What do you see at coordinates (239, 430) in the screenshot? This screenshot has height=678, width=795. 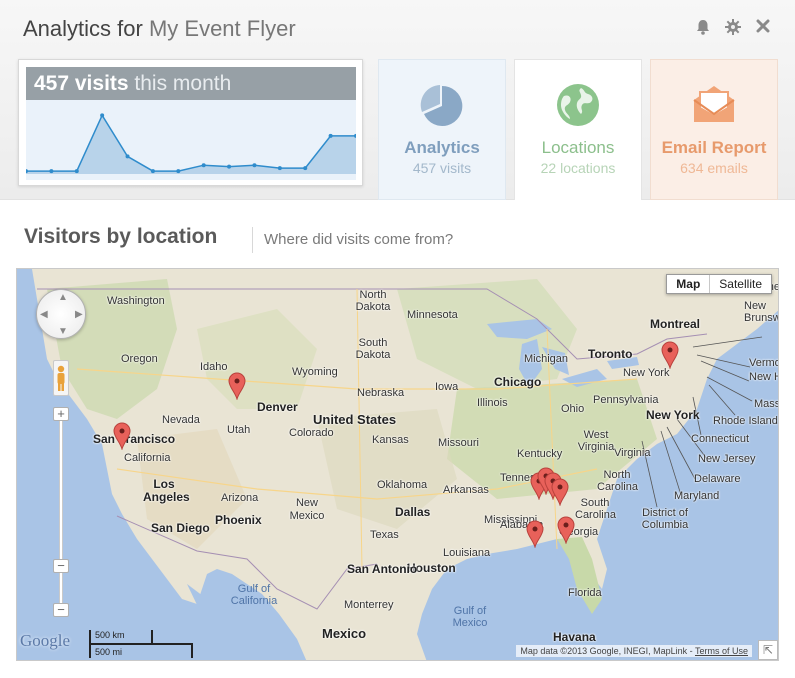 I see `label-utah: Utah` at bounding box center [239, 430].